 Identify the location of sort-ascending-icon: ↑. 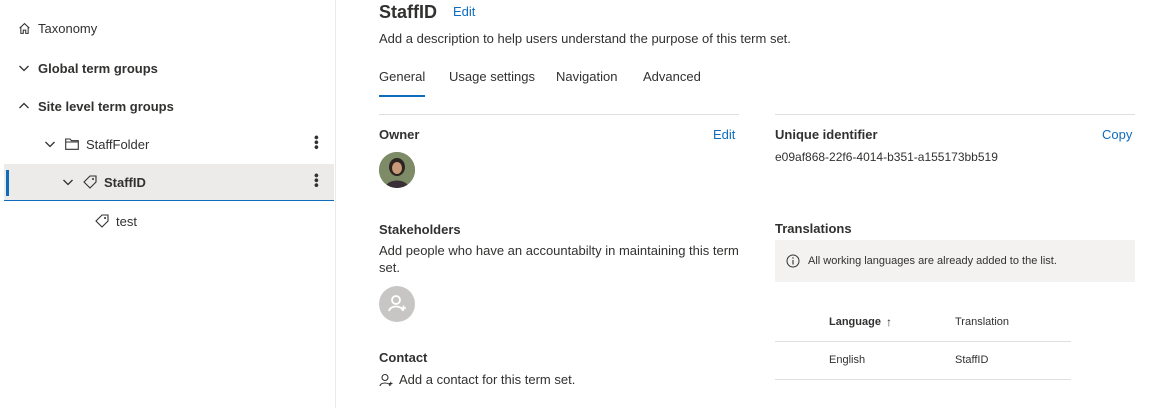
(888, 322).